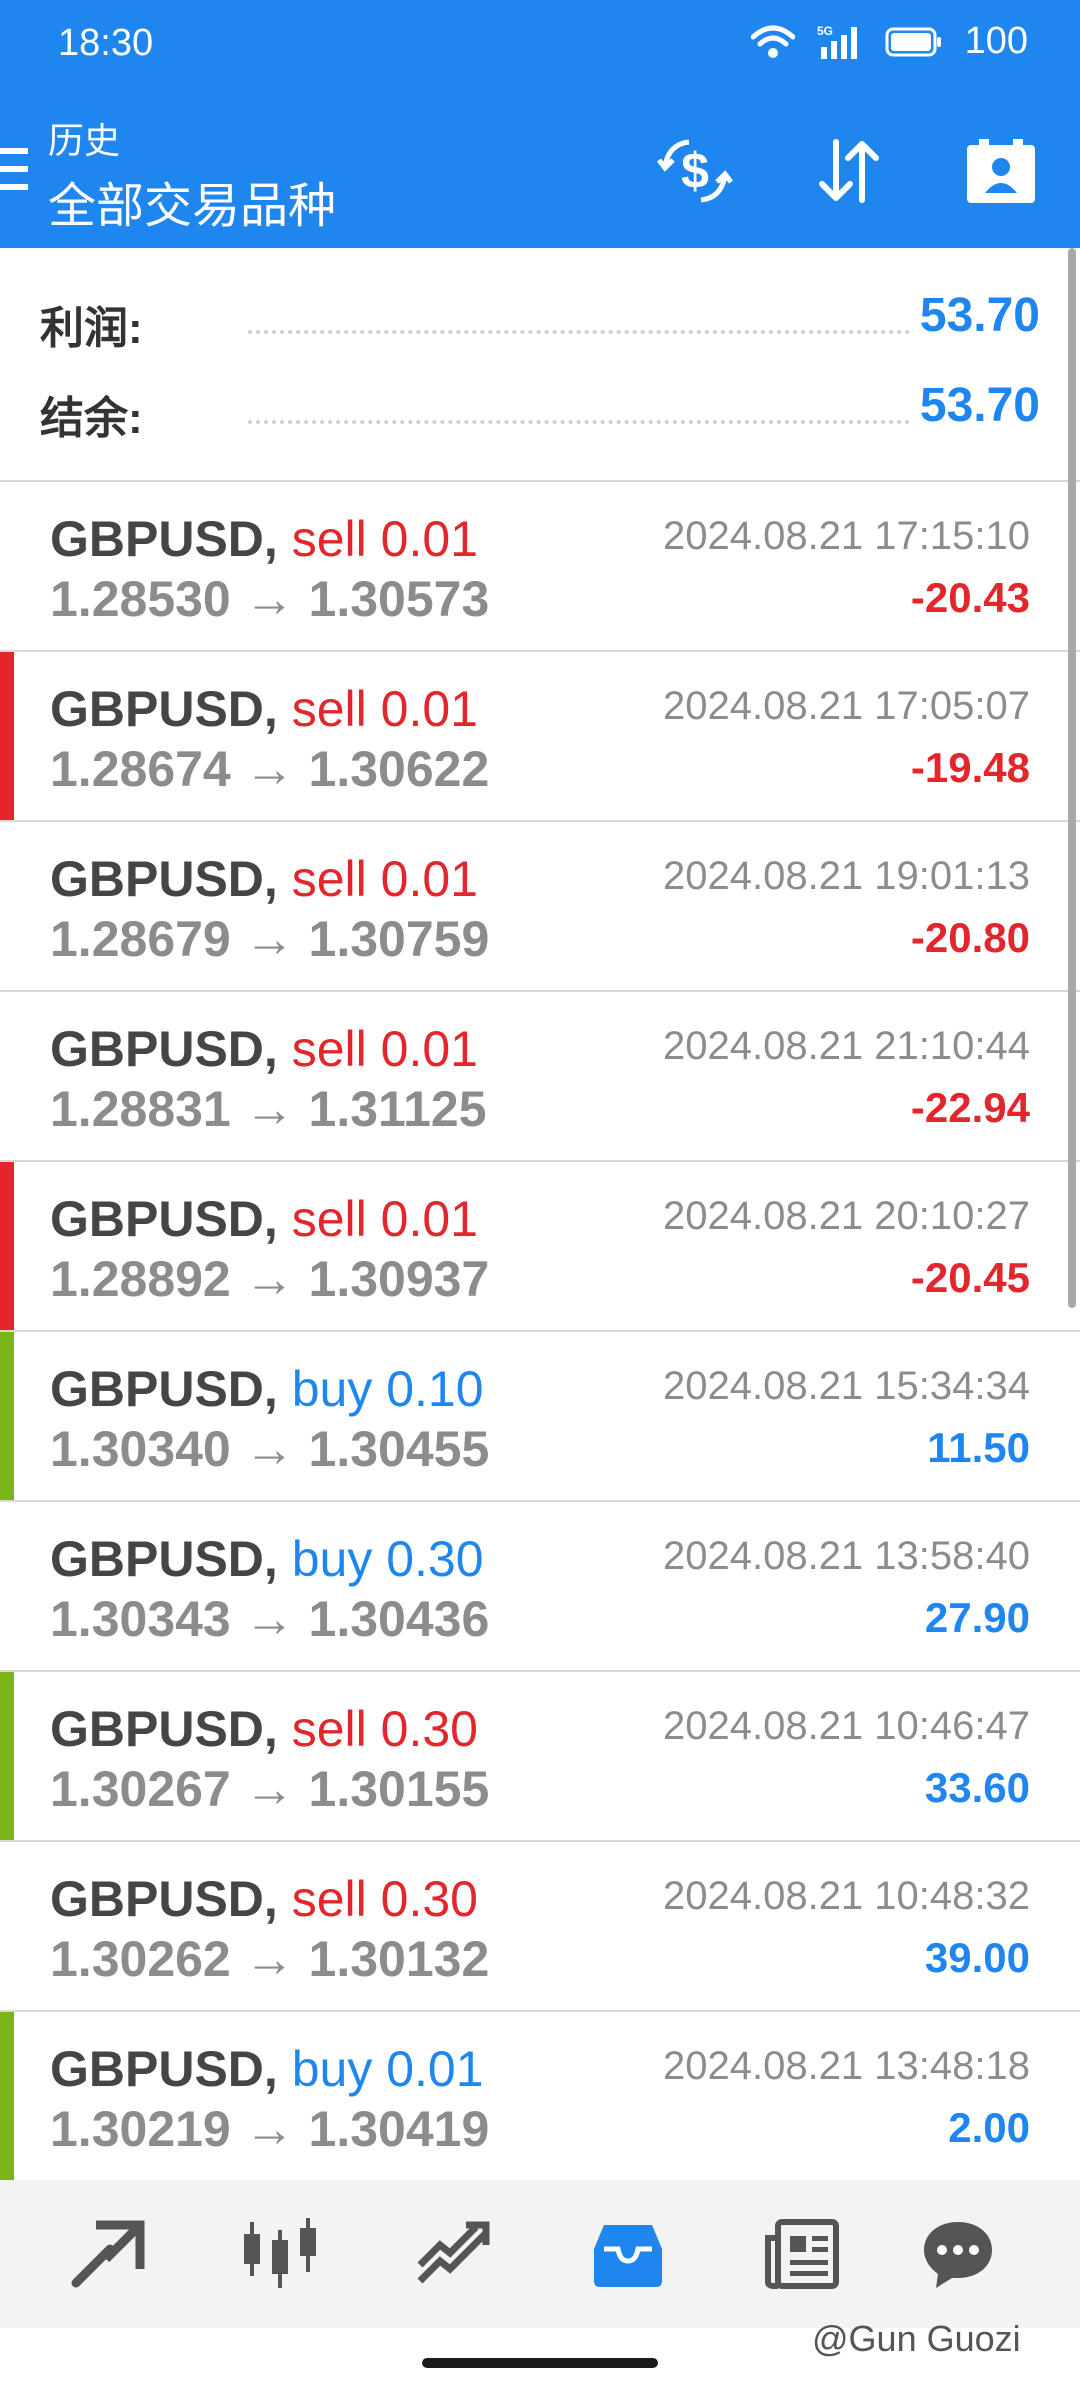  Describe the element at coordinates (1072, 778) in the screenshot. I see `scrollbar` at that location.